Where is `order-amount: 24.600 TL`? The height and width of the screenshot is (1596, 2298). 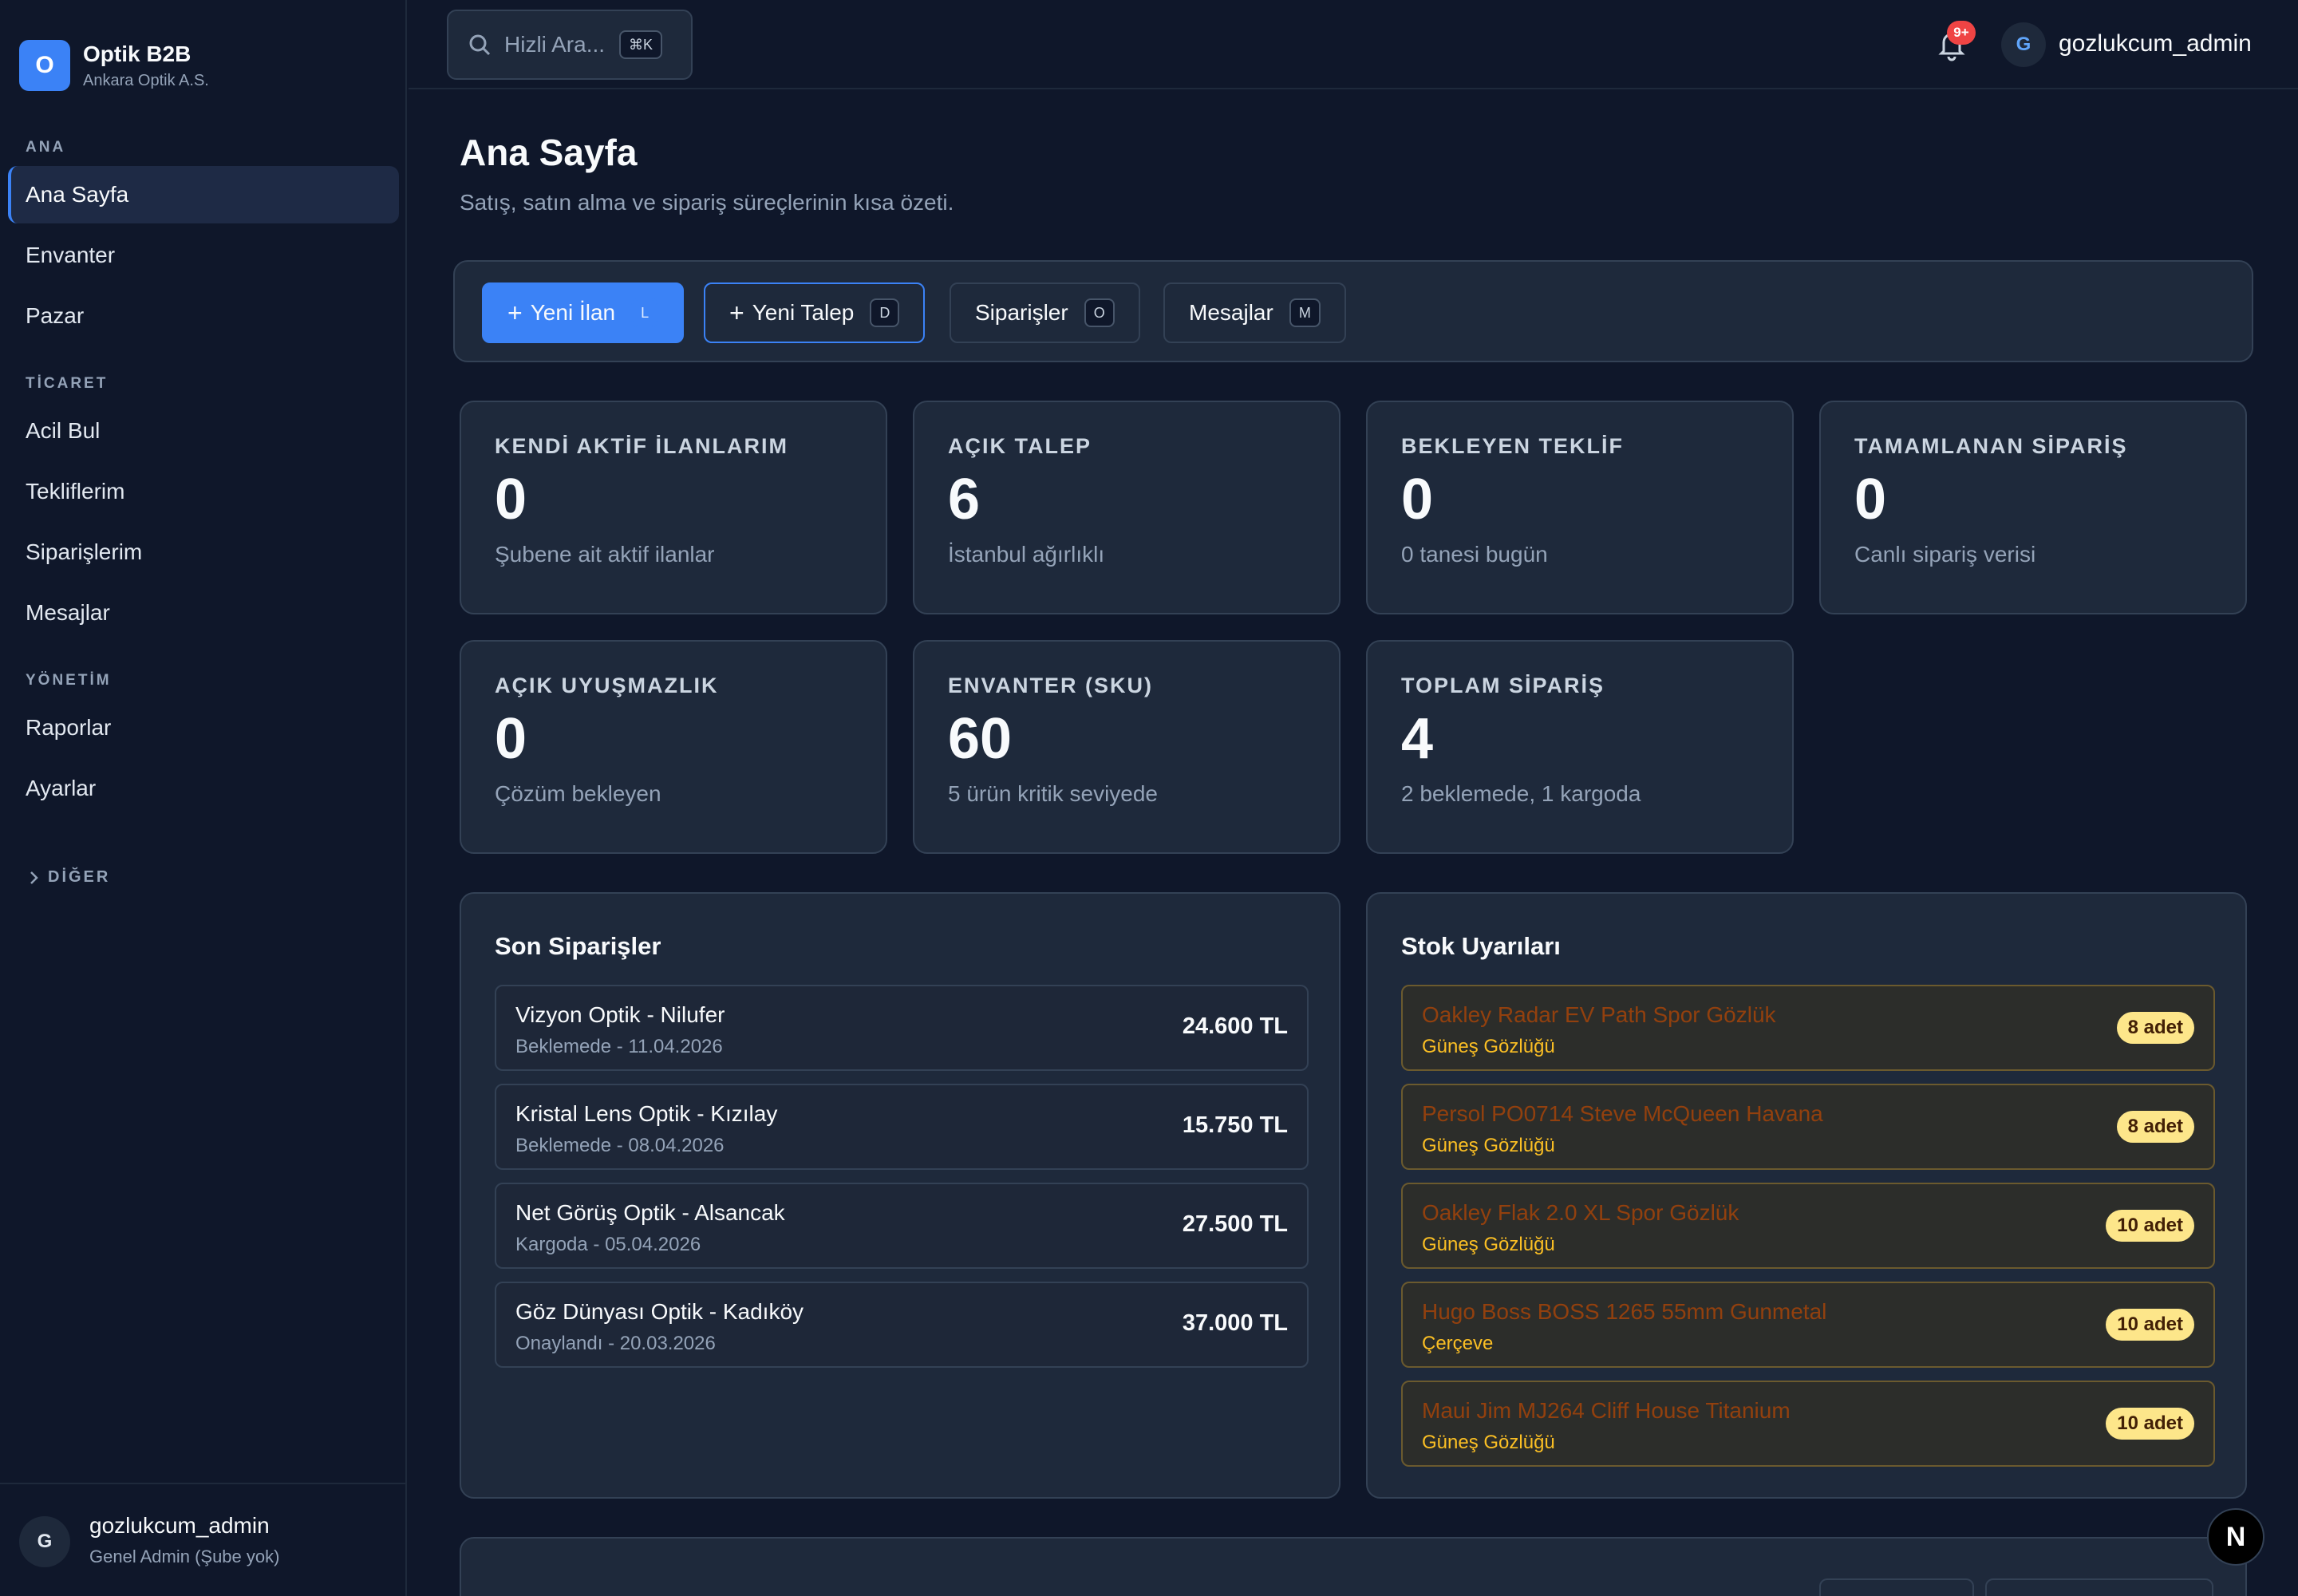 order-amount: 24.600 TL is located at coordinates (1235, 1026).